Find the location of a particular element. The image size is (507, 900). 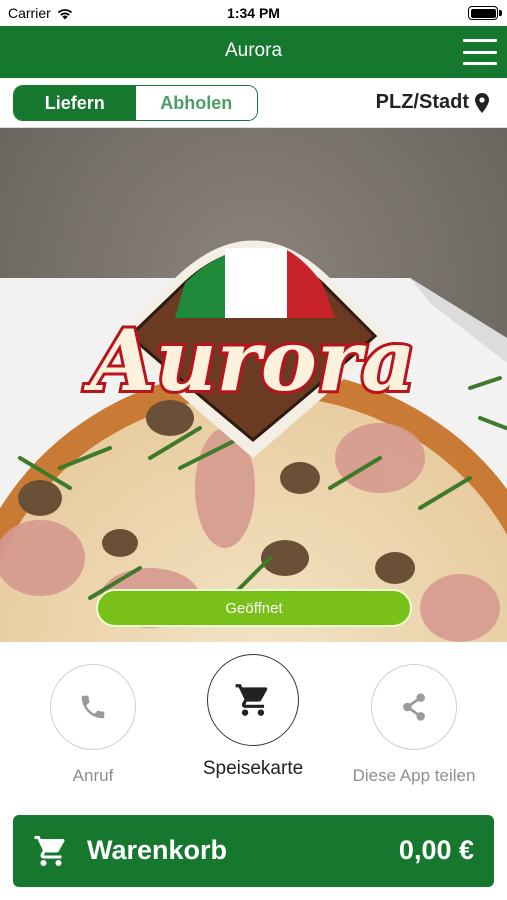

page-title: Aurora is located at coordinates (253, 50).